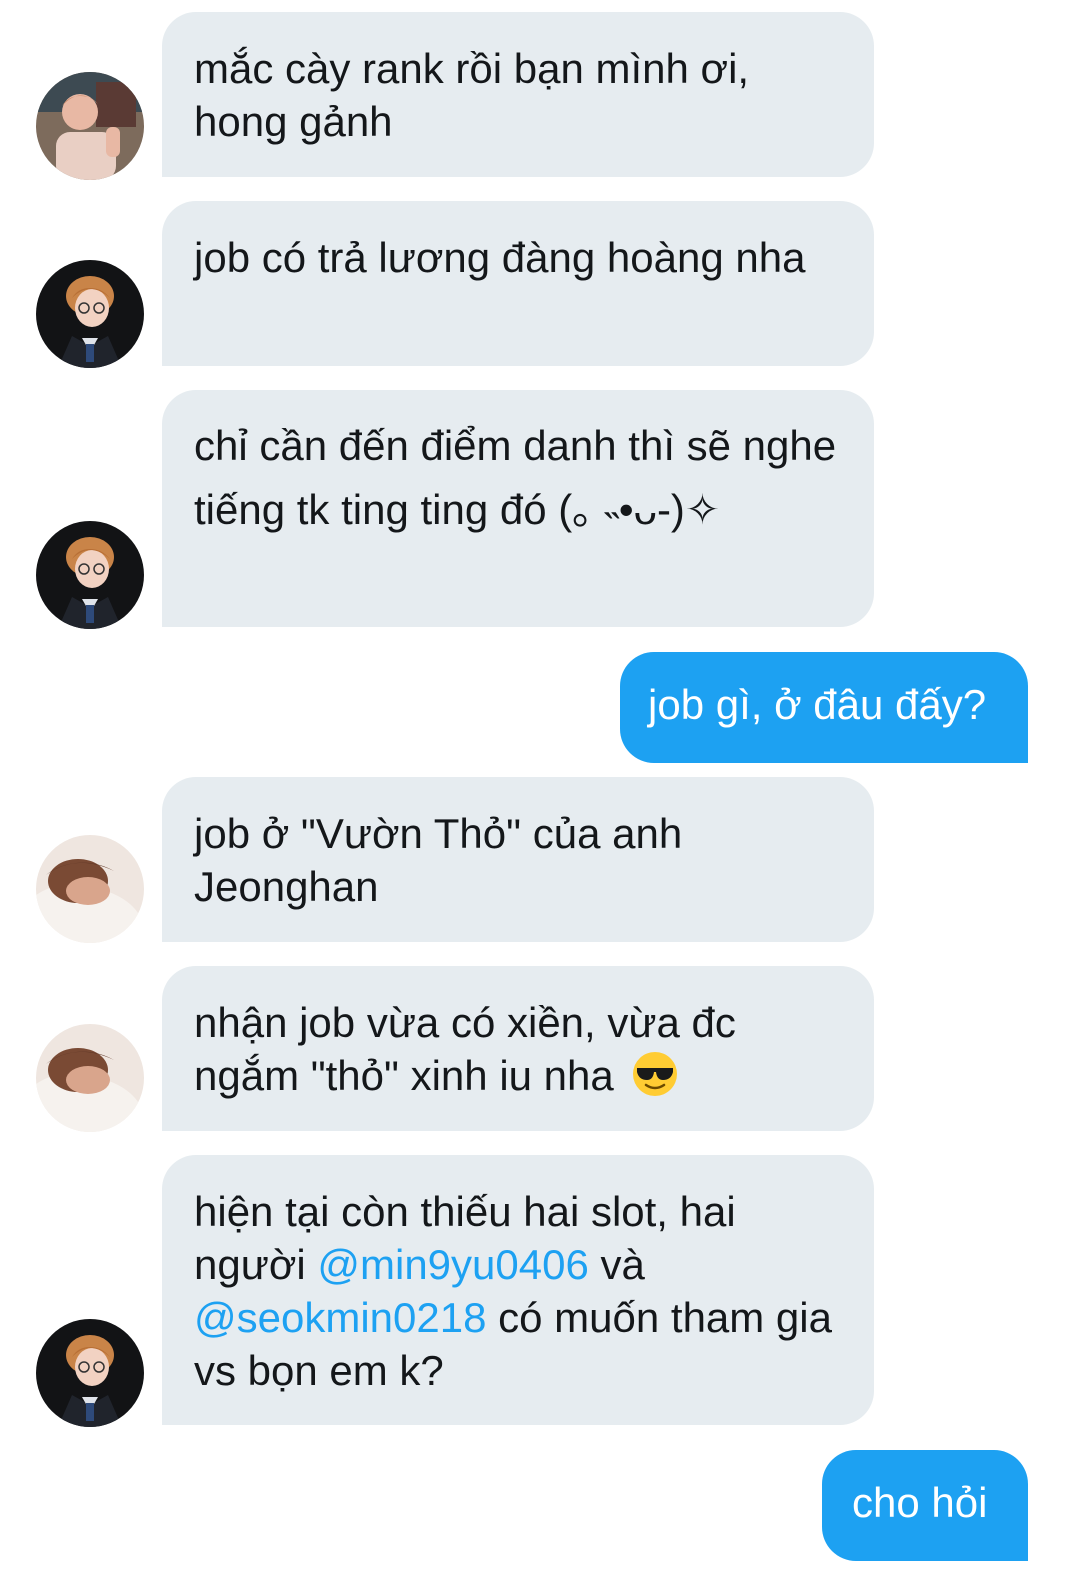 The width and height of the screenshot is (1080, 1593). I want to click on message-text: mắc cày rank rồi bạn mình ơi, hong gảnh, so click(472, 95).